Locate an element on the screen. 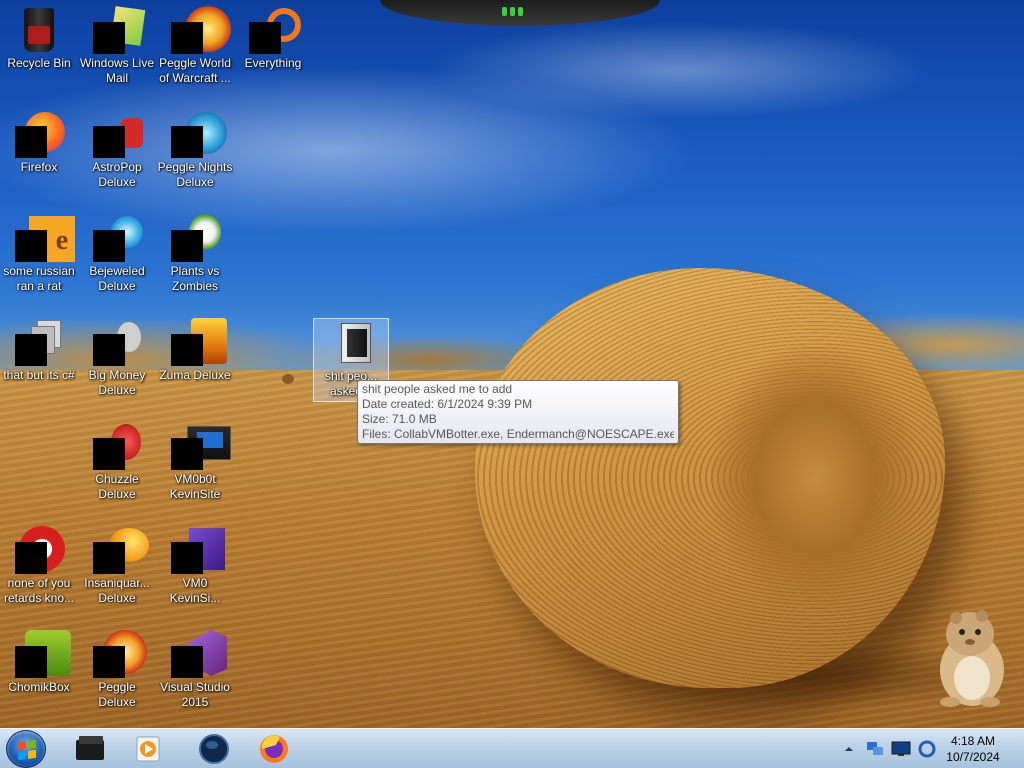 Image resolution: width=1024 pixels, height=768 pixels. start-orb-icon is located at coordinates (26, 749).